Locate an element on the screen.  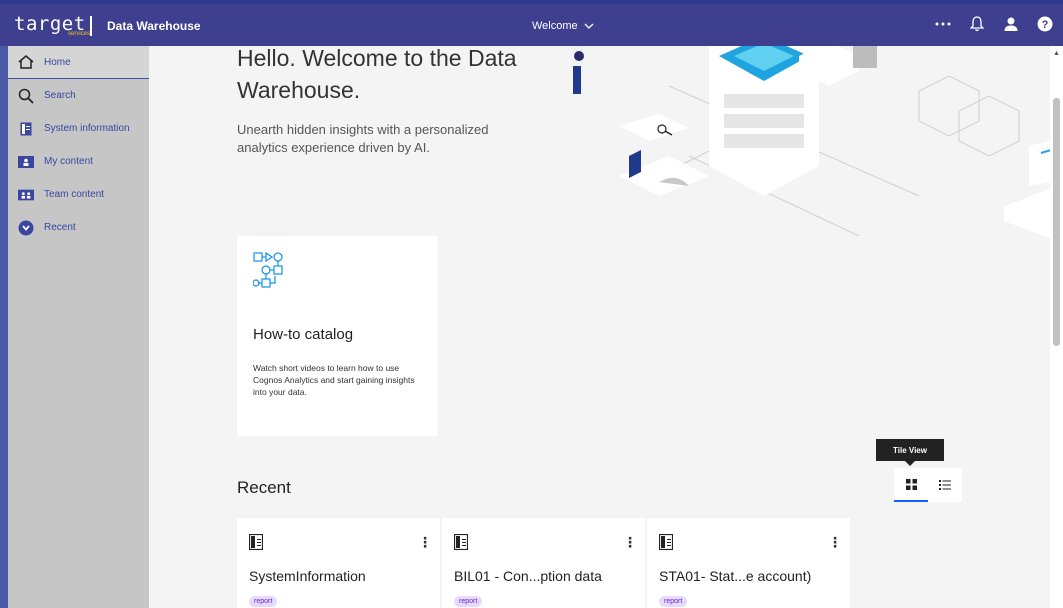
sidebar-item-search: Search is located at coordinates (78, 95).